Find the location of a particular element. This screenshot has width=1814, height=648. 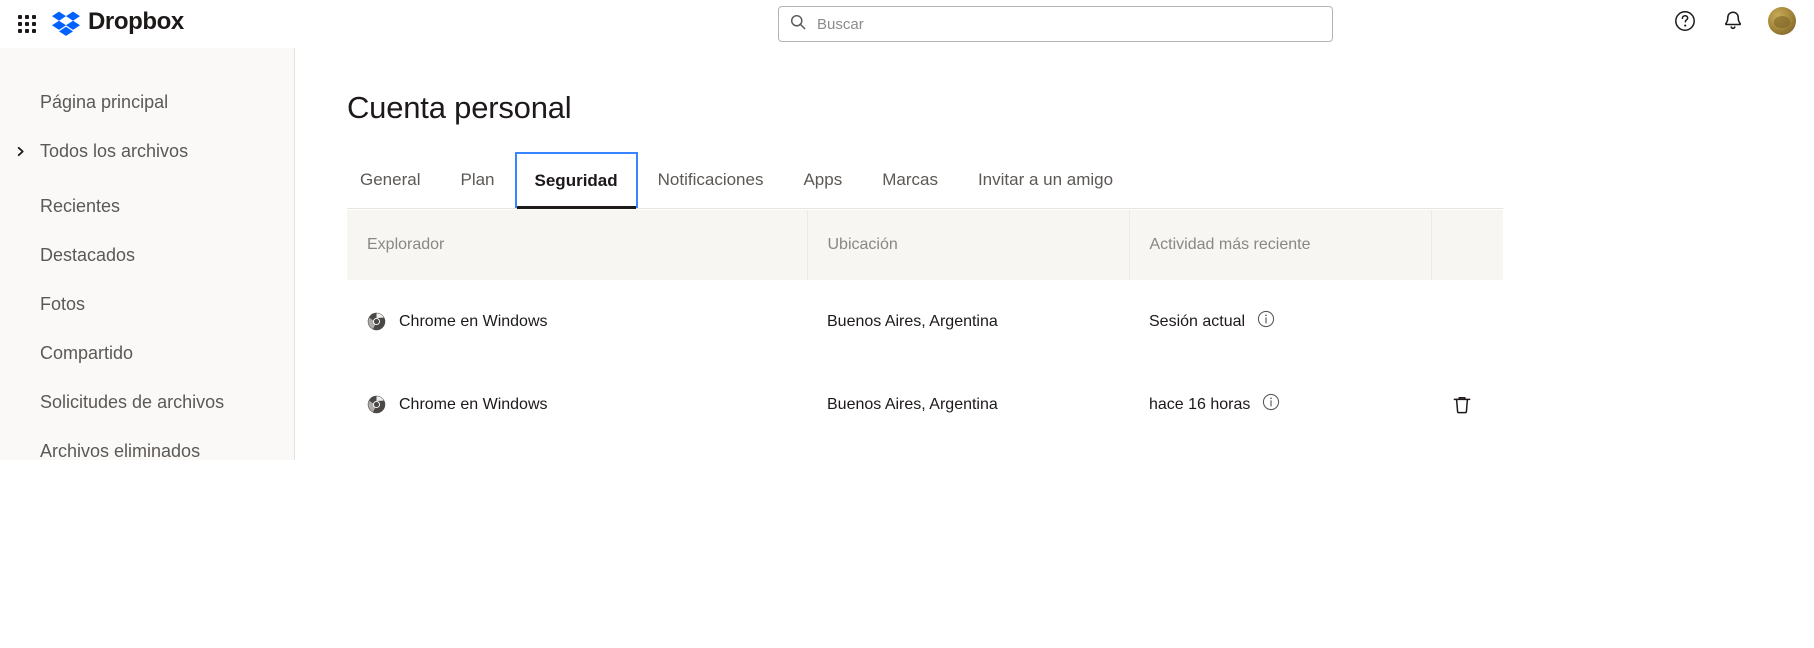

tab-marcas: Marcas is located at coordinates (910, 180).